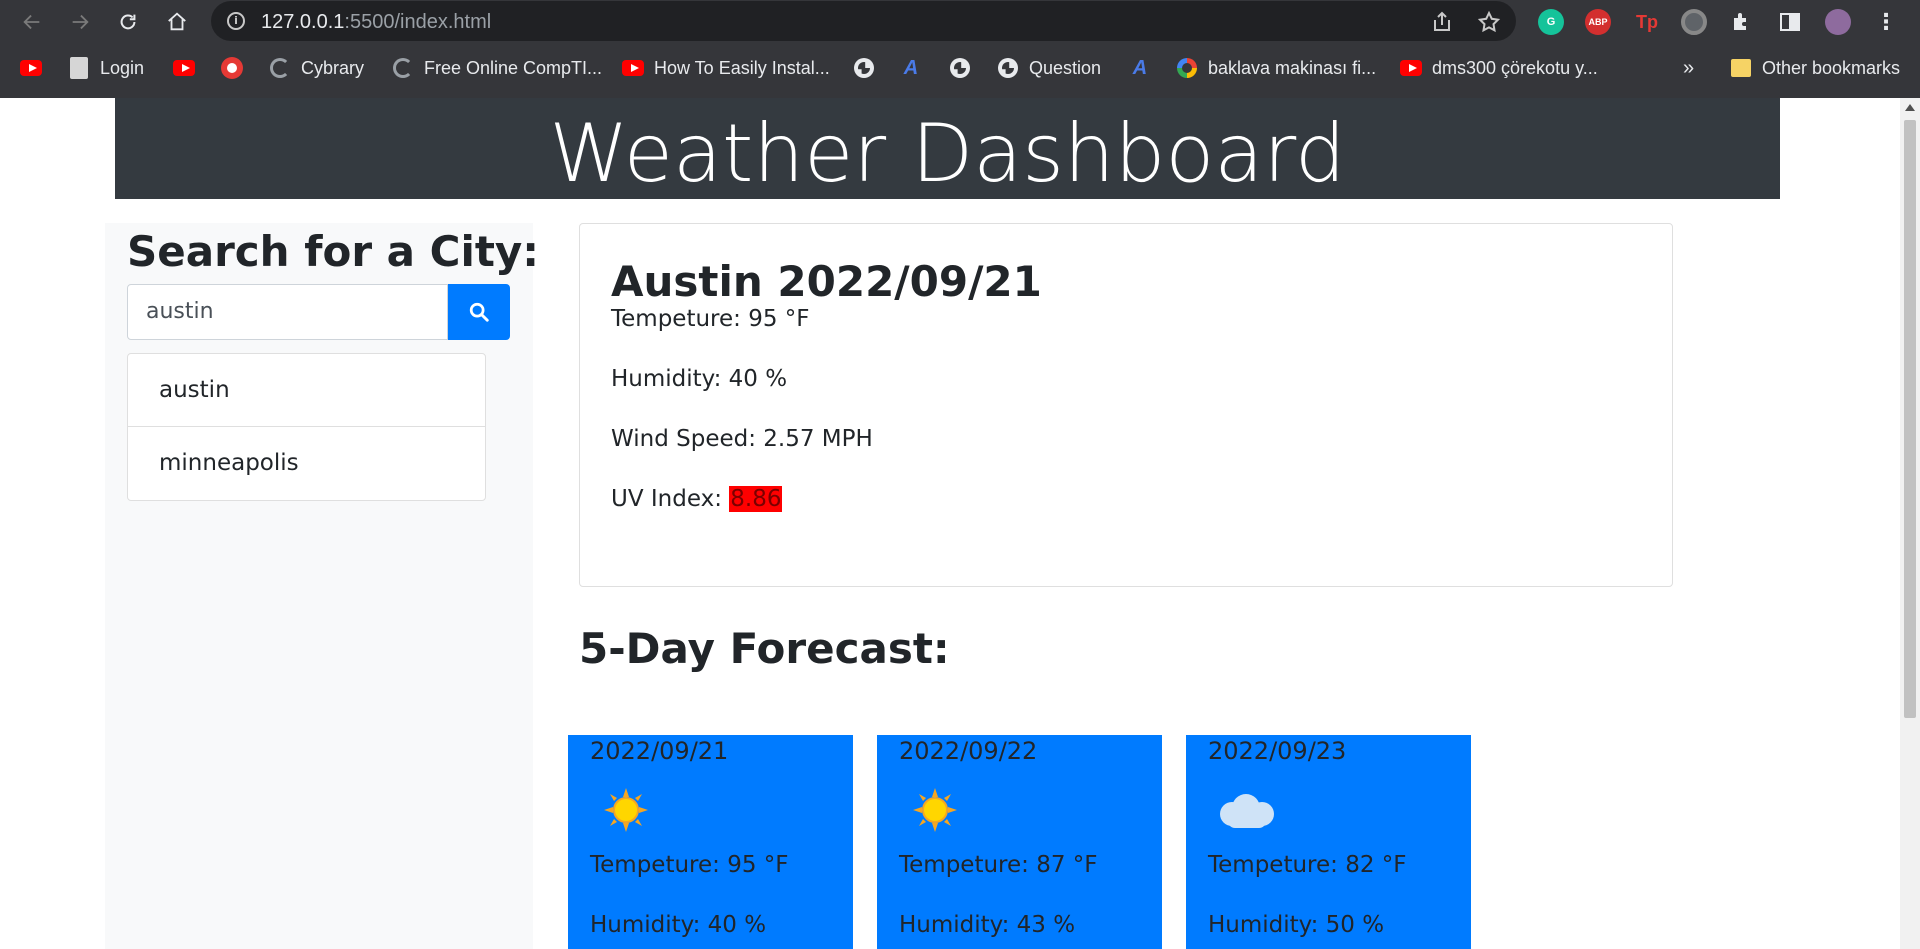 Image resolution: width=1920 pixels, height=949 pixels. Describe the element at coordinates (333, 67) in the screenshot. I see `bookmark-label: Cybrary` at that location.